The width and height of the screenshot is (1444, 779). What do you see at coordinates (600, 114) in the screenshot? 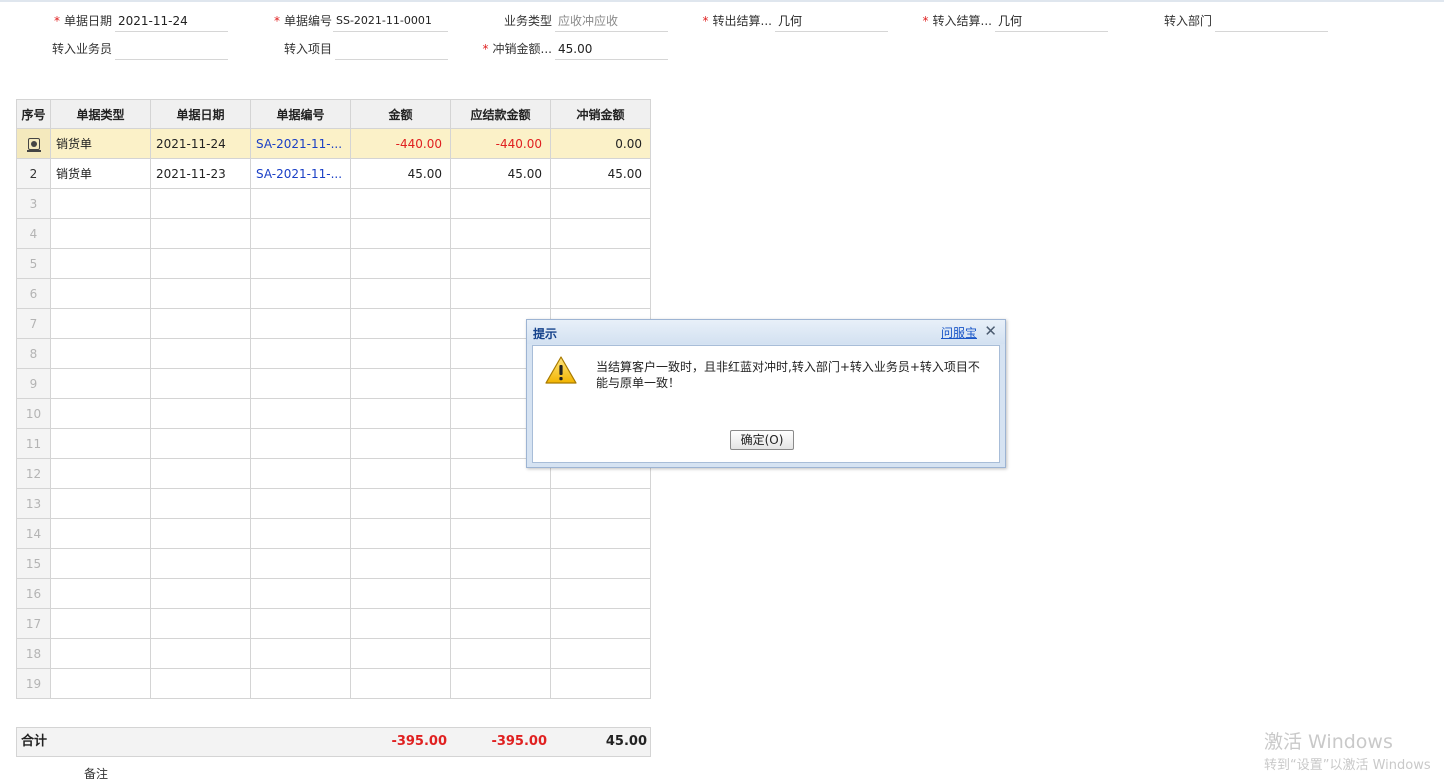
I see `col-header-offset: 冲销金额` at bounding box center [600, 114].